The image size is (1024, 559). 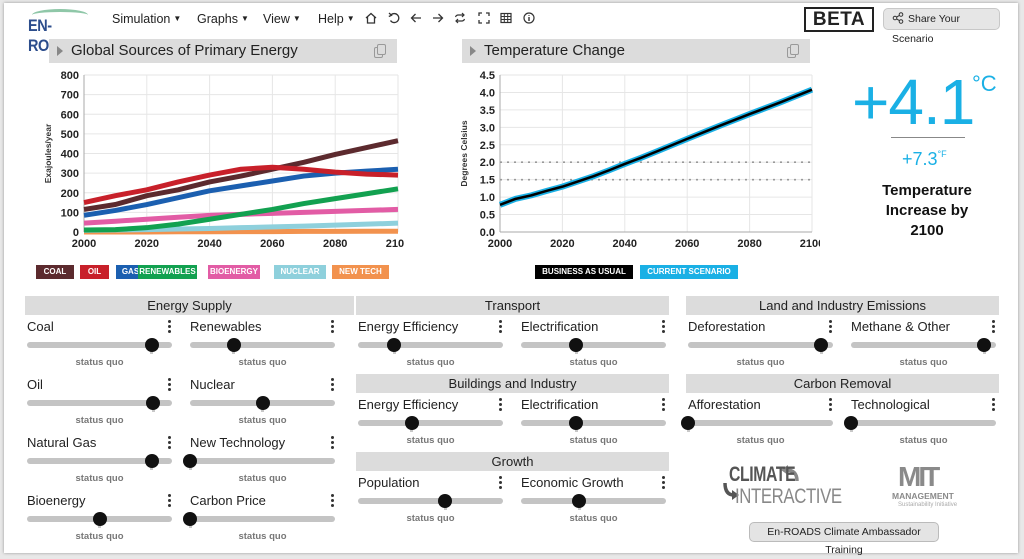 I want to click on mit-management-logo: MIT MANAGEMENT Sustainability Initiative, so click(x=937, y=488).